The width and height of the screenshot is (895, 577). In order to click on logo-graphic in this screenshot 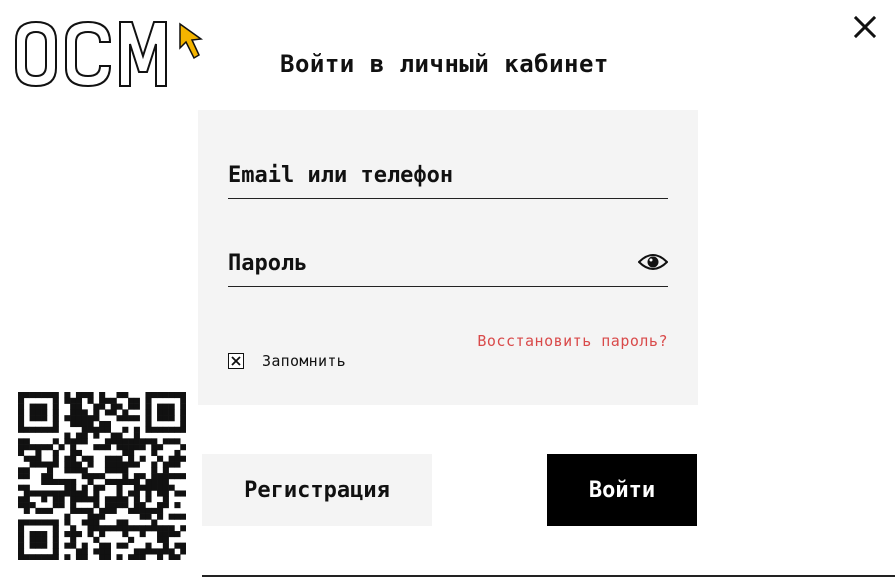, I will do `click(109, 54)`.